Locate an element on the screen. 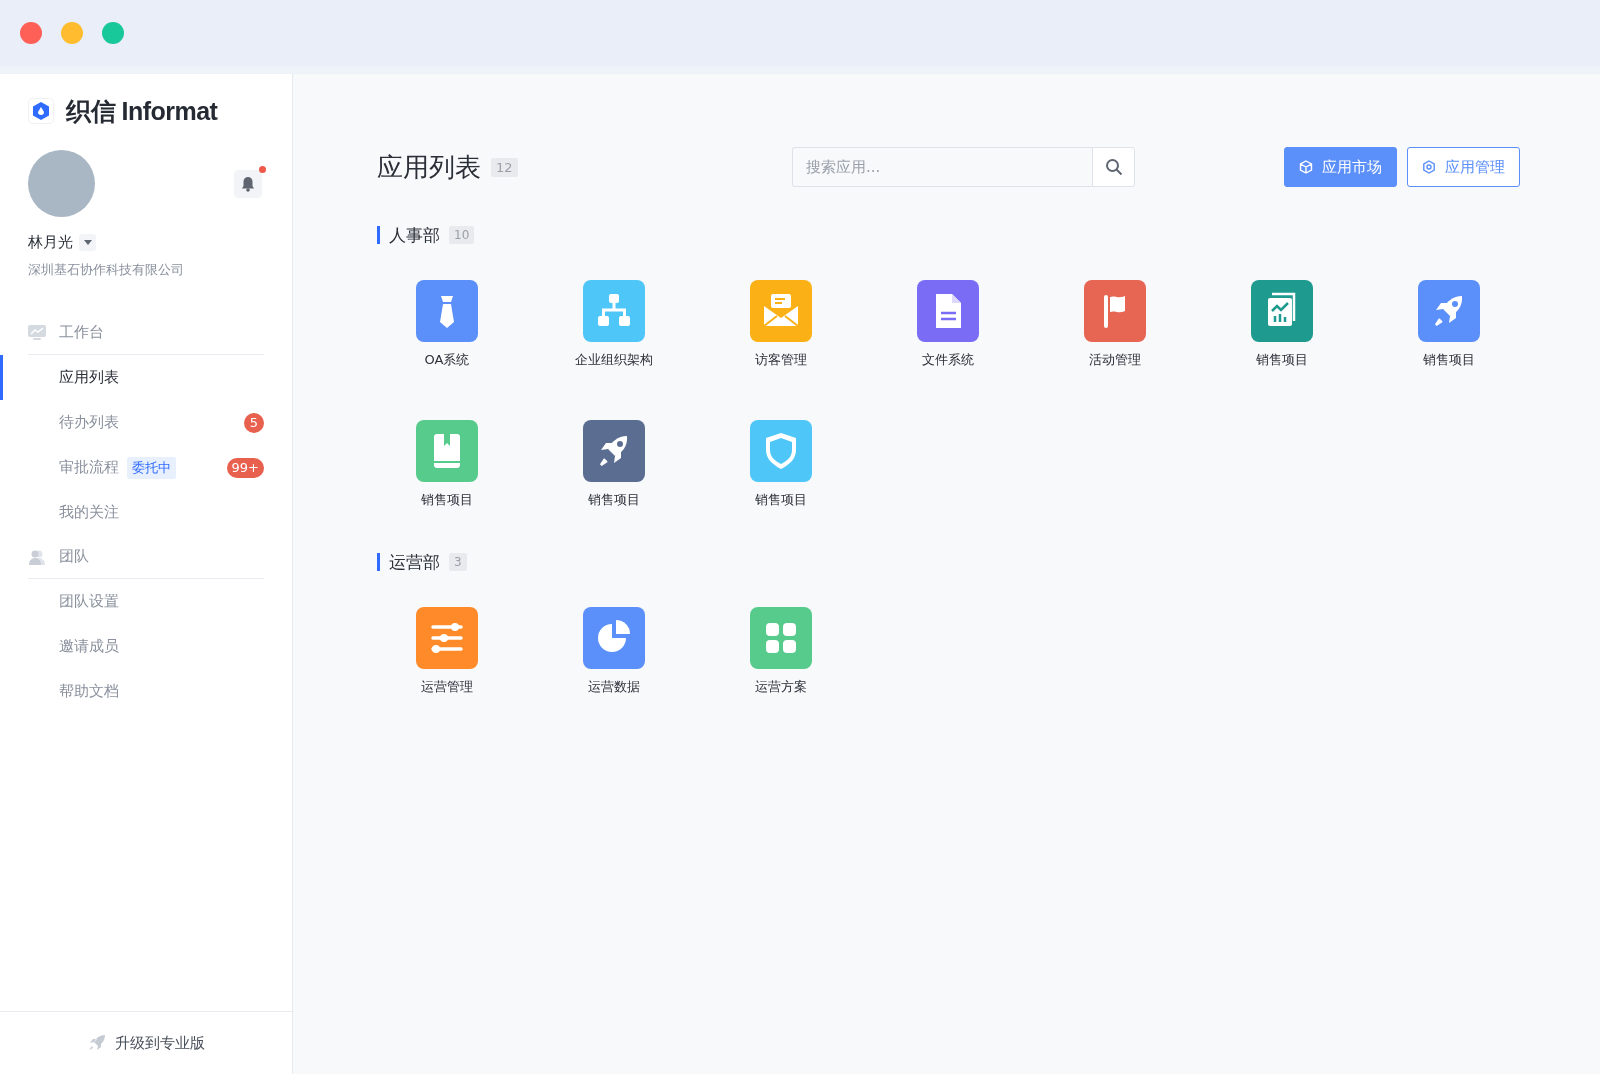 Image resolution: width=1600 pixels, height=1074 pixels. nav-label: 应用列表 is located at coordinates (89, 377).